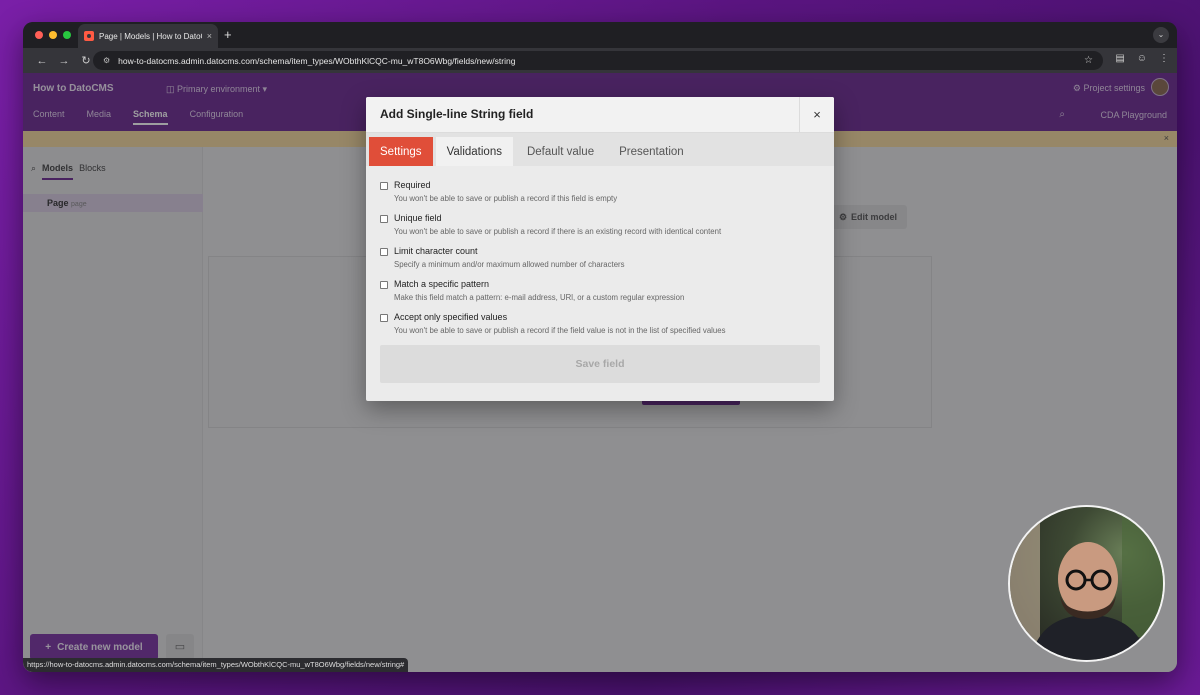 This screenshot has width=1200, height=695. What do you see at coordinates (457, 114) in the screenshot?
I see `modal-title: Add Single-line String field` at bounding box center [457, 114].